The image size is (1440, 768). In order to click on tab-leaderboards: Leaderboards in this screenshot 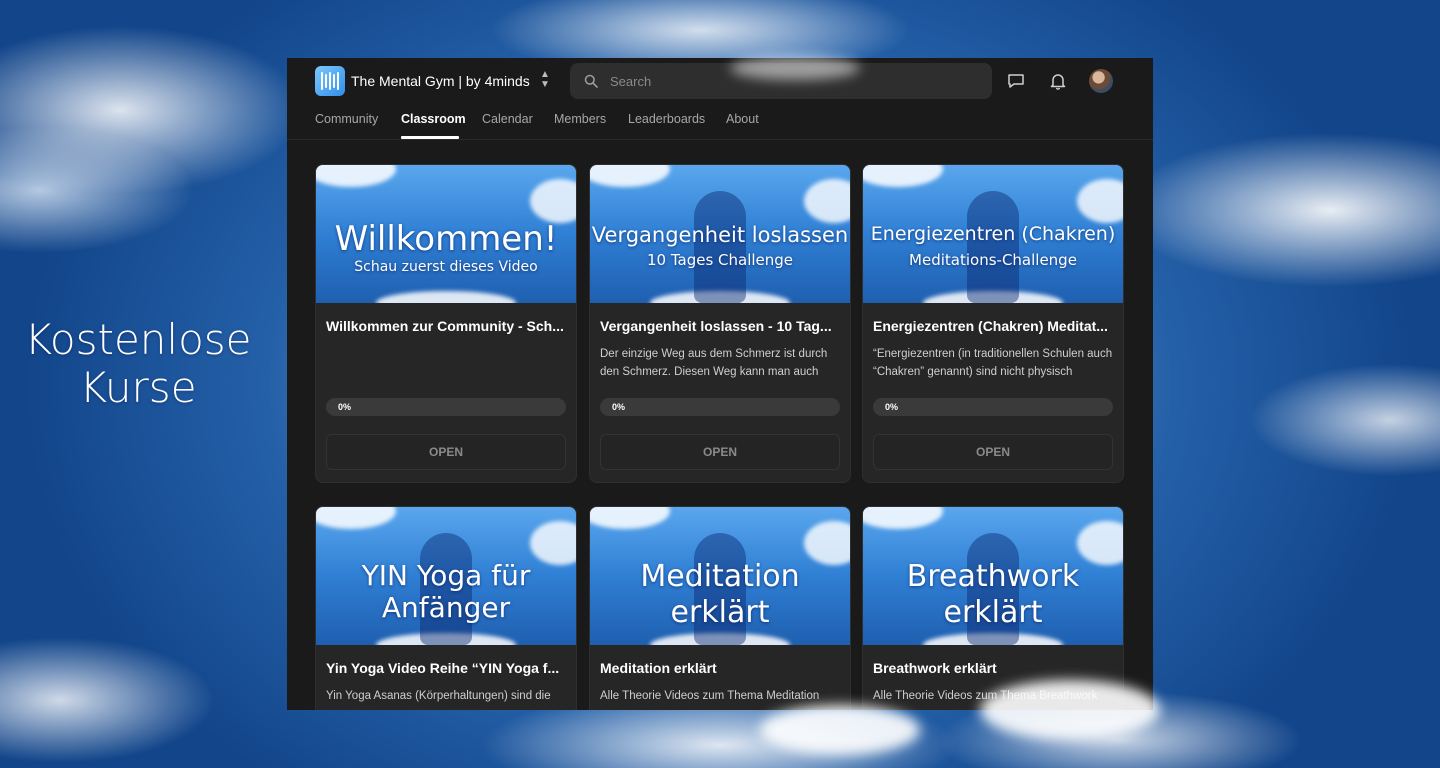, I will do `click(666, 119)`.